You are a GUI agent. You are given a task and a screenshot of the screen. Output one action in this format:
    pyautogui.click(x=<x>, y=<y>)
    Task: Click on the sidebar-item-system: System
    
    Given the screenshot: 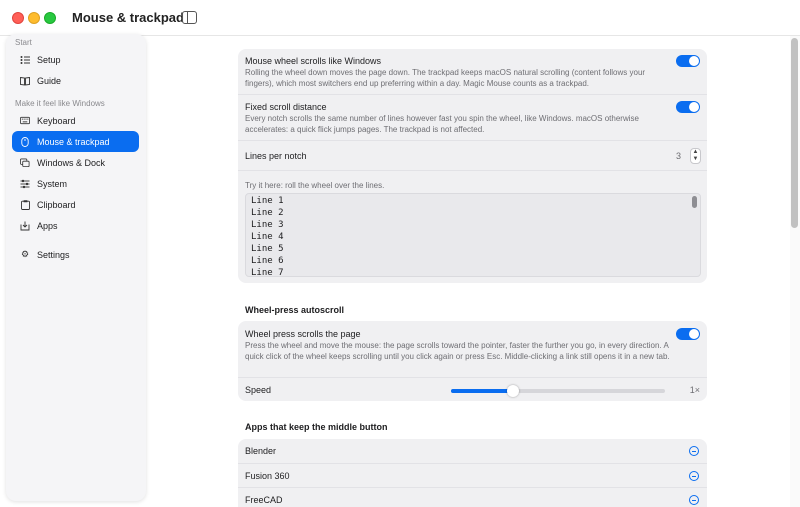 What is the action you would take?
    pyautogui.click(x=75, y=183)
    